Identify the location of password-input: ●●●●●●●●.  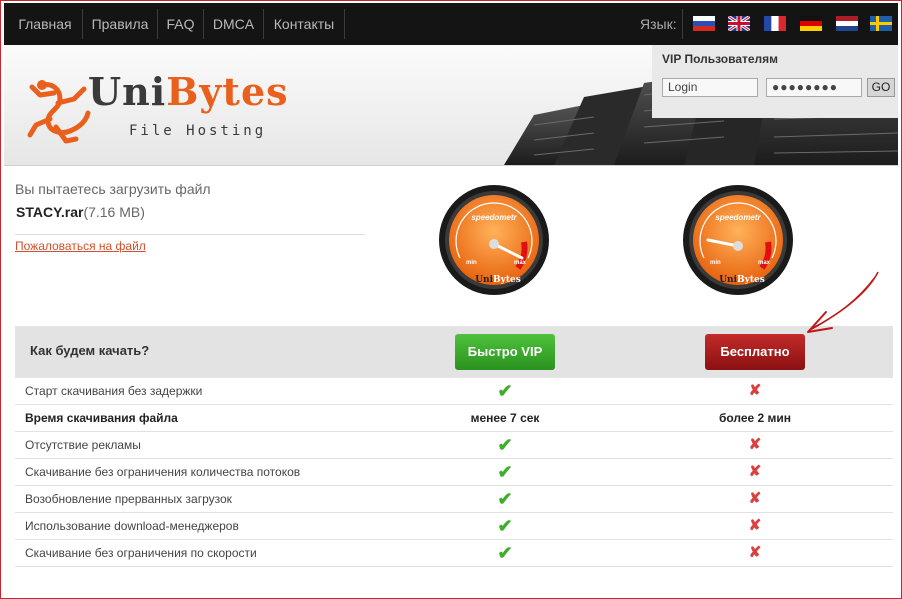
(814, 87).